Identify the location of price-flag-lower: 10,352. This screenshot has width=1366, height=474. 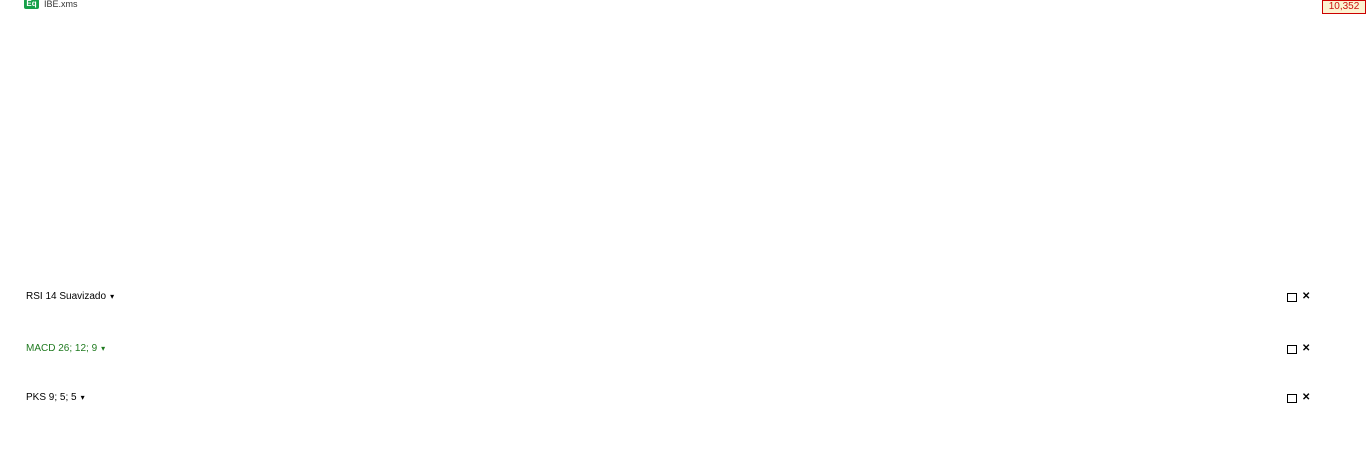
(1344, 7).